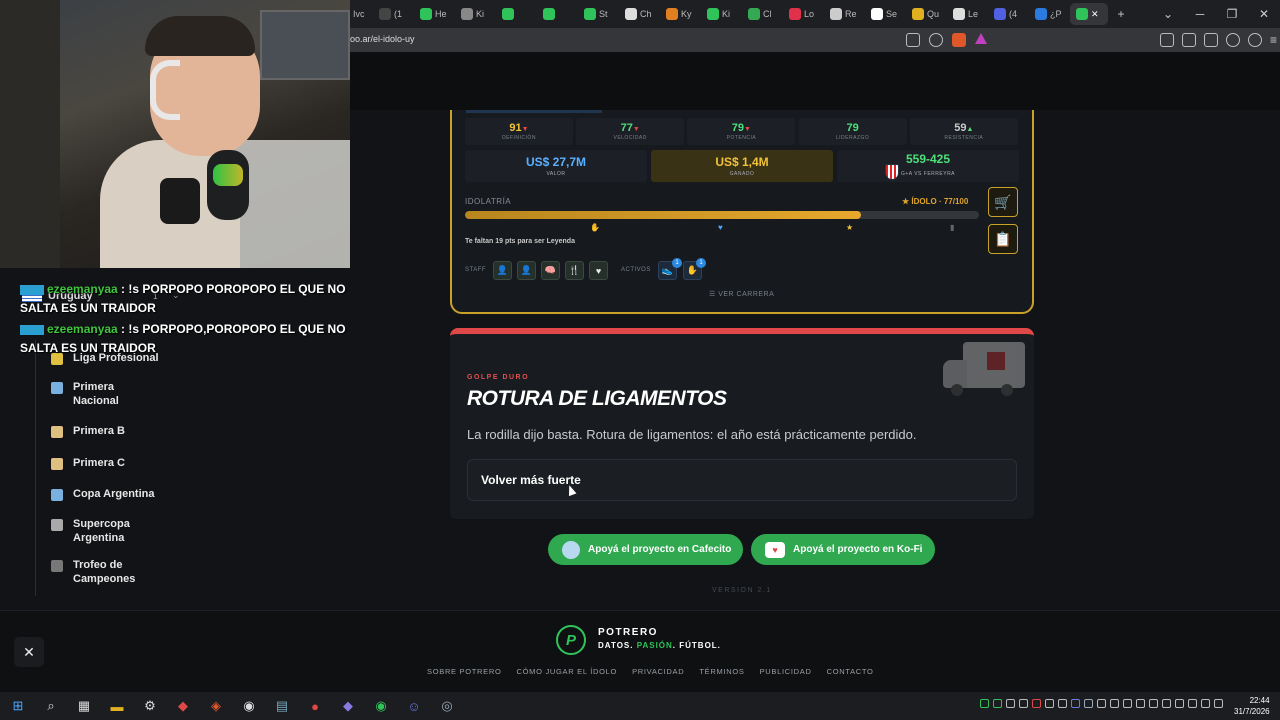  What do you see at coordinates (843, 549) in the screenshot?
I see `kofi-button: ♥ Apoyá el proyecto en Ko-Fi` at bounding box center [843, 549].